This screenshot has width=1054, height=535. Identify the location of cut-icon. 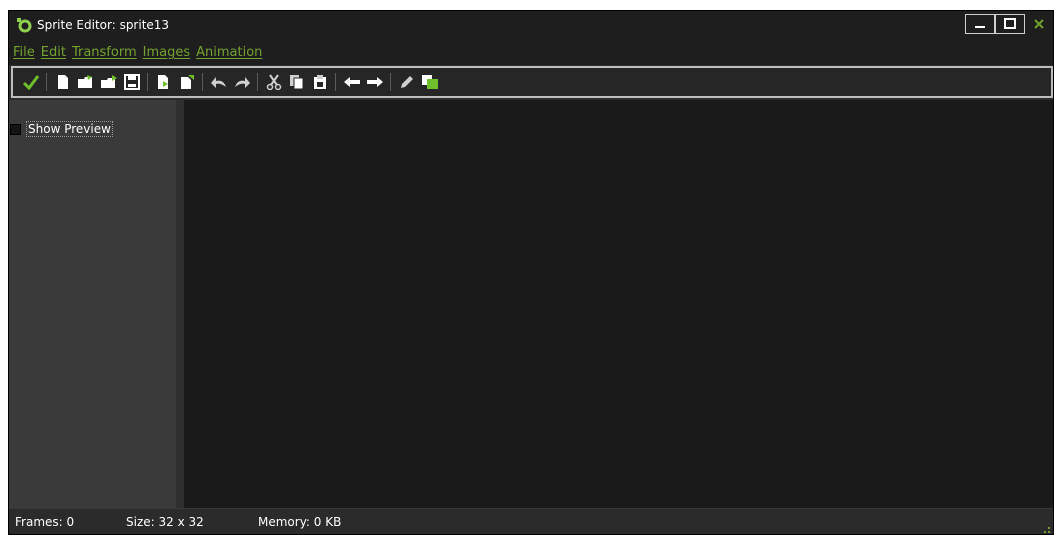
(273, 82).